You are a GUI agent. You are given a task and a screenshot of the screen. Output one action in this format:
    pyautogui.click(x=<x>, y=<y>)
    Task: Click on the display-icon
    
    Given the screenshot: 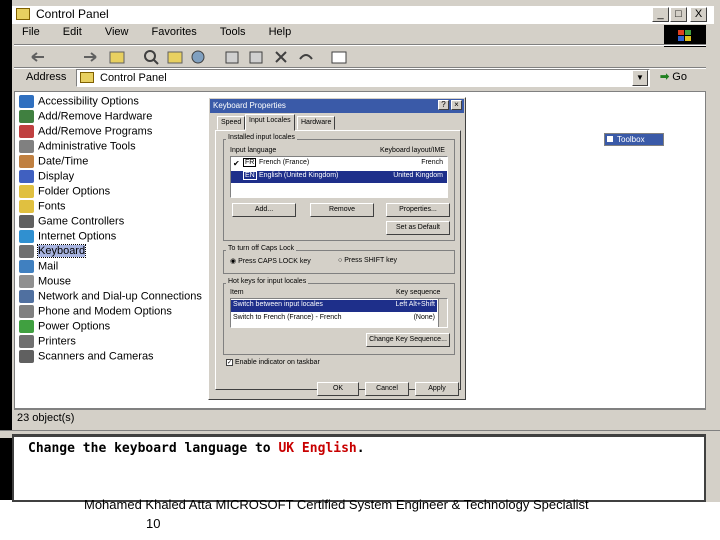 What is the action you would take?
    pyautogui.click(x=26, y=176)
    